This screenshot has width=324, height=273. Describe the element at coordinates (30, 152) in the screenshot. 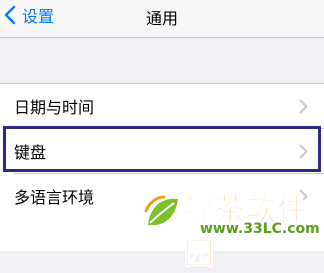

I see `list-item-label: 键盘` at that location.